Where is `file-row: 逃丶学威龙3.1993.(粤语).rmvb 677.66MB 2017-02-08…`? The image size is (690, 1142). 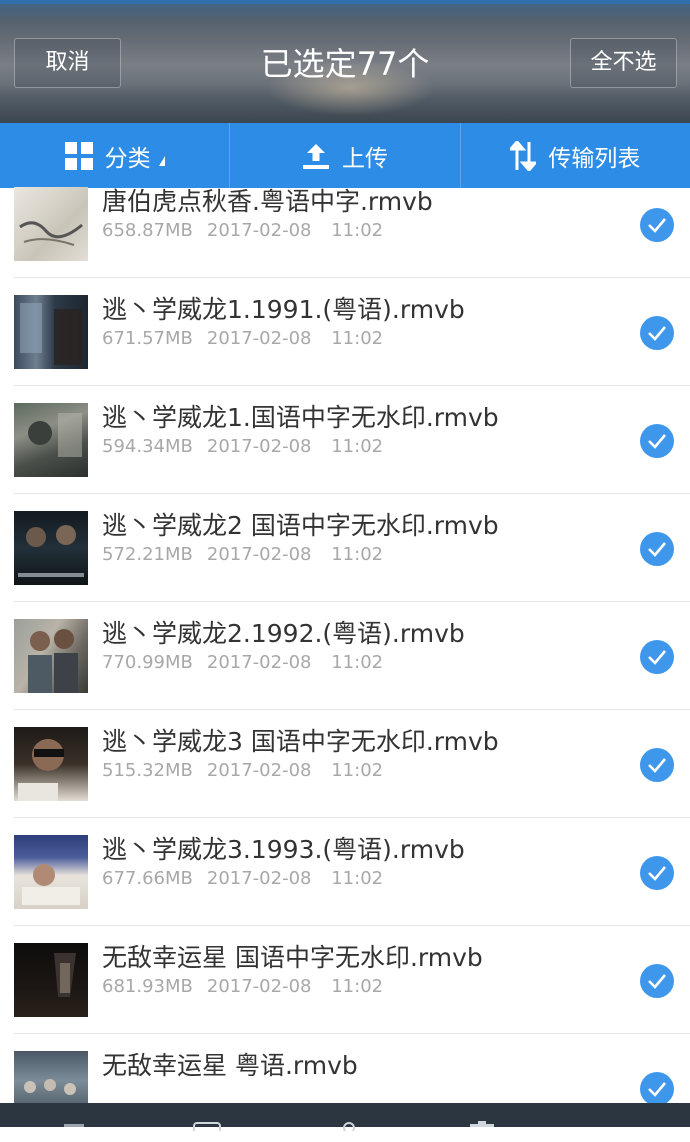
file-row: 逃丶学威龙3.1993.(粤语).rmvb 677.66MB 2017-02-08… is located at coordinates (345, 872).